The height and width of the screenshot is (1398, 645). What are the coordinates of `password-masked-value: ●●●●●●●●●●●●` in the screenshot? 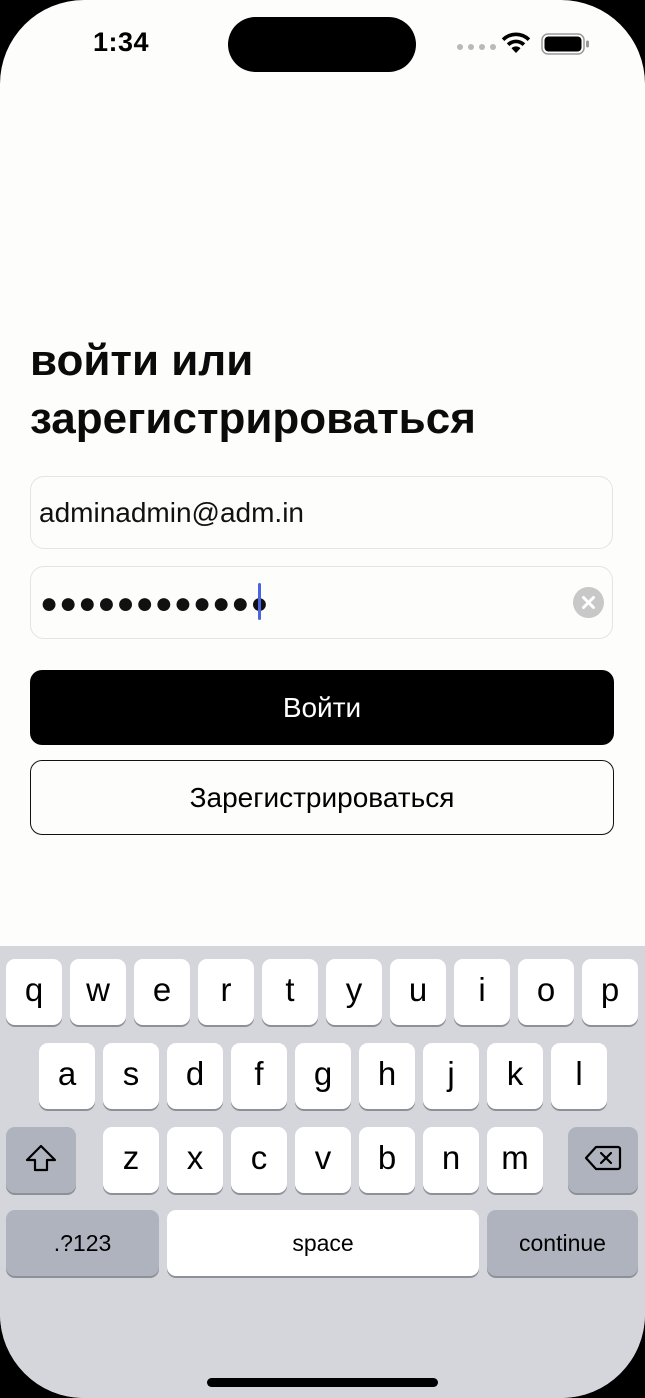 It's located at (155, 603).